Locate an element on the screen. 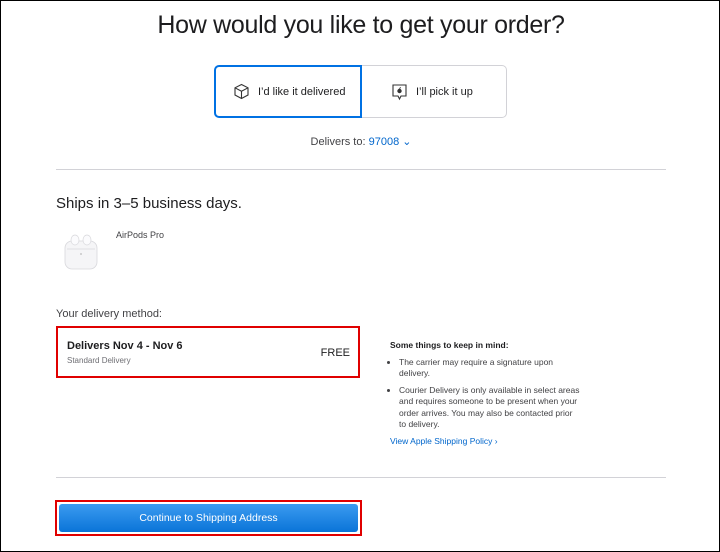 The width and height of the screenshot is (720, 552). continue-to-shipping-button: Continue to Shipping Address is located at coordinates (208, 518).